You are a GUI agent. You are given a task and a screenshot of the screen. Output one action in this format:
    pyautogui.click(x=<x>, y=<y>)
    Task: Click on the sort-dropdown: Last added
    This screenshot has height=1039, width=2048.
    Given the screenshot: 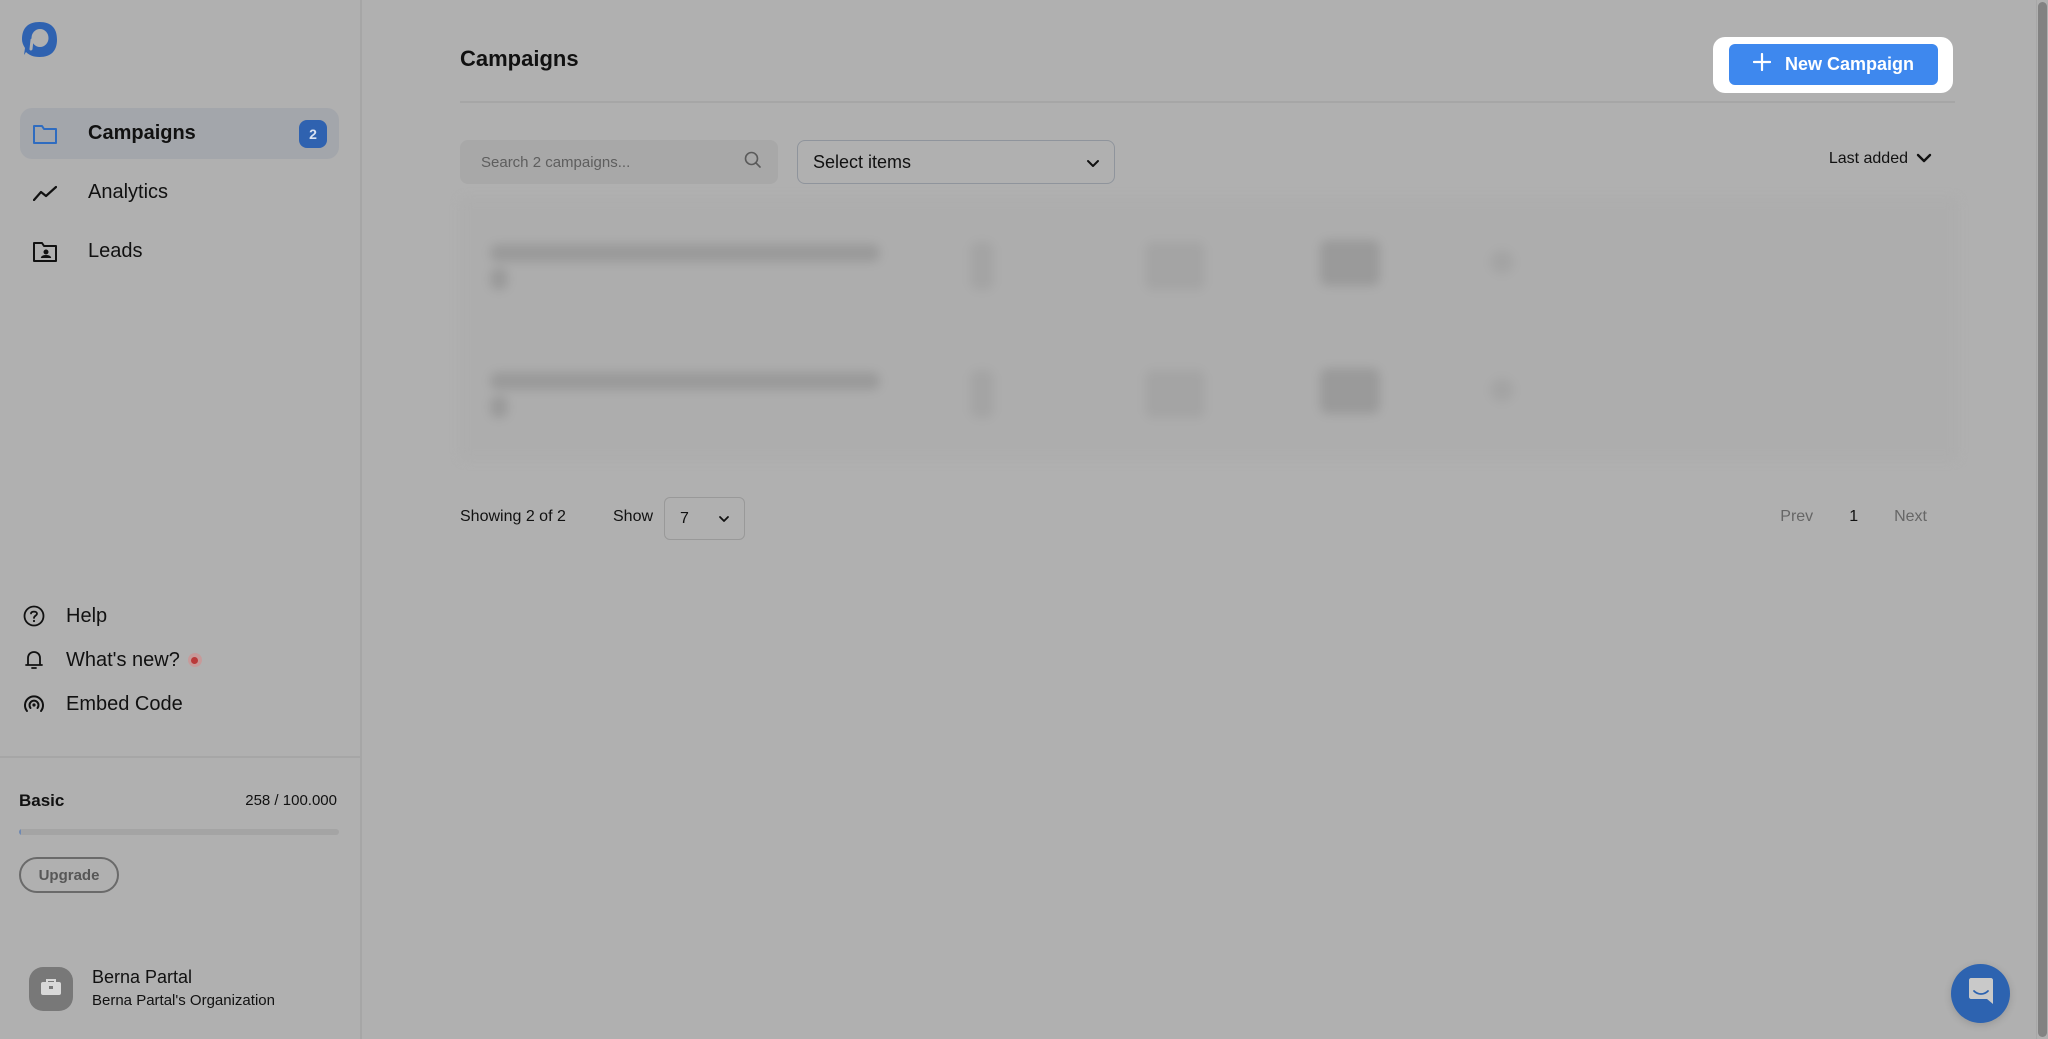 What is the action you would take?
    pyautogui.click(x=1880, y=159)
    